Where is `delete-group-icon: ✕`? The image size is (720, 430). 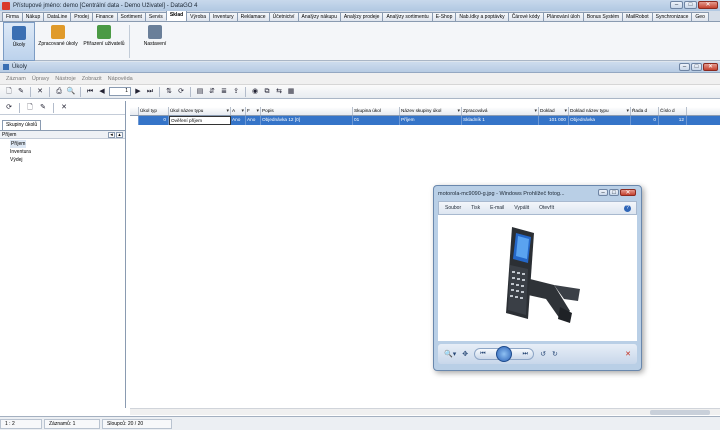
delete-group-icon: ✕ is located at coordinates (64, 108).